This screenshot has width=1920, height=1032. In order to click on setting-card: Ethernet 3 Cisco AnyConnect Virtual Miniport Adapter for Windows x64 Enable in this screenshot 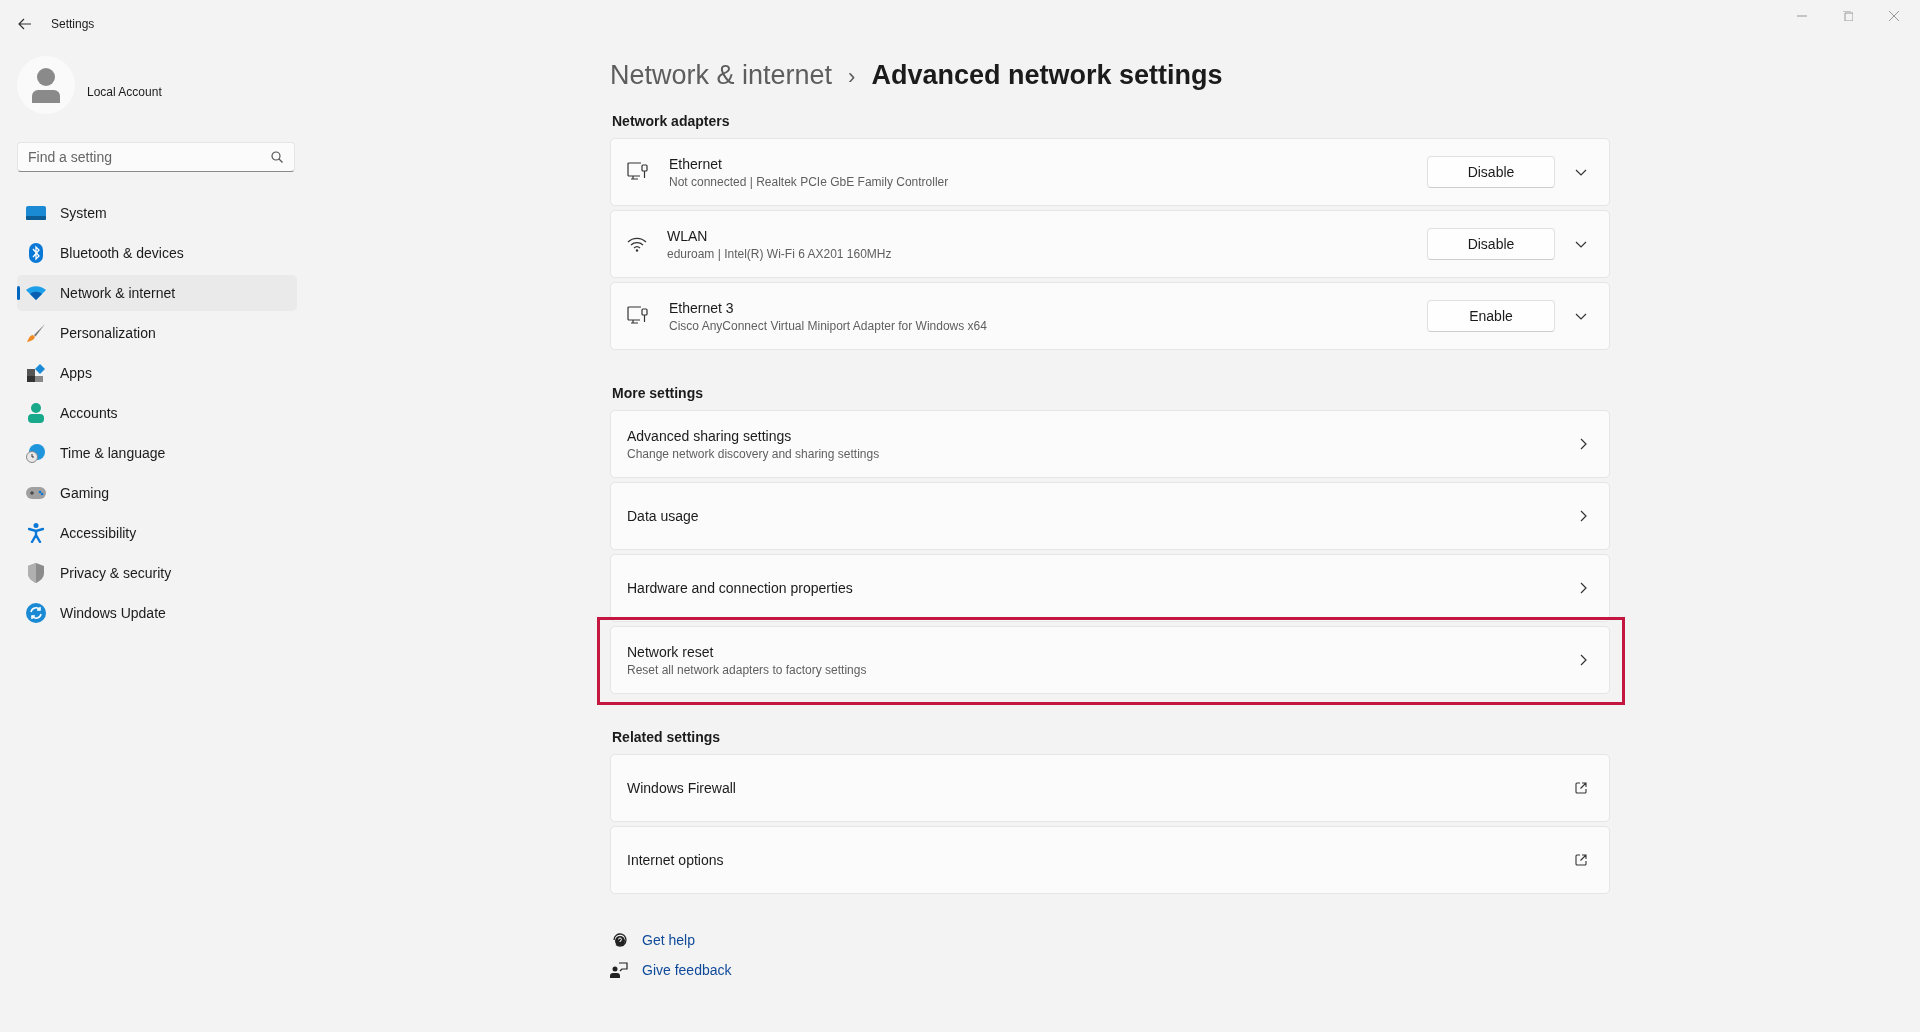, I will do `click(1110, 316)`.